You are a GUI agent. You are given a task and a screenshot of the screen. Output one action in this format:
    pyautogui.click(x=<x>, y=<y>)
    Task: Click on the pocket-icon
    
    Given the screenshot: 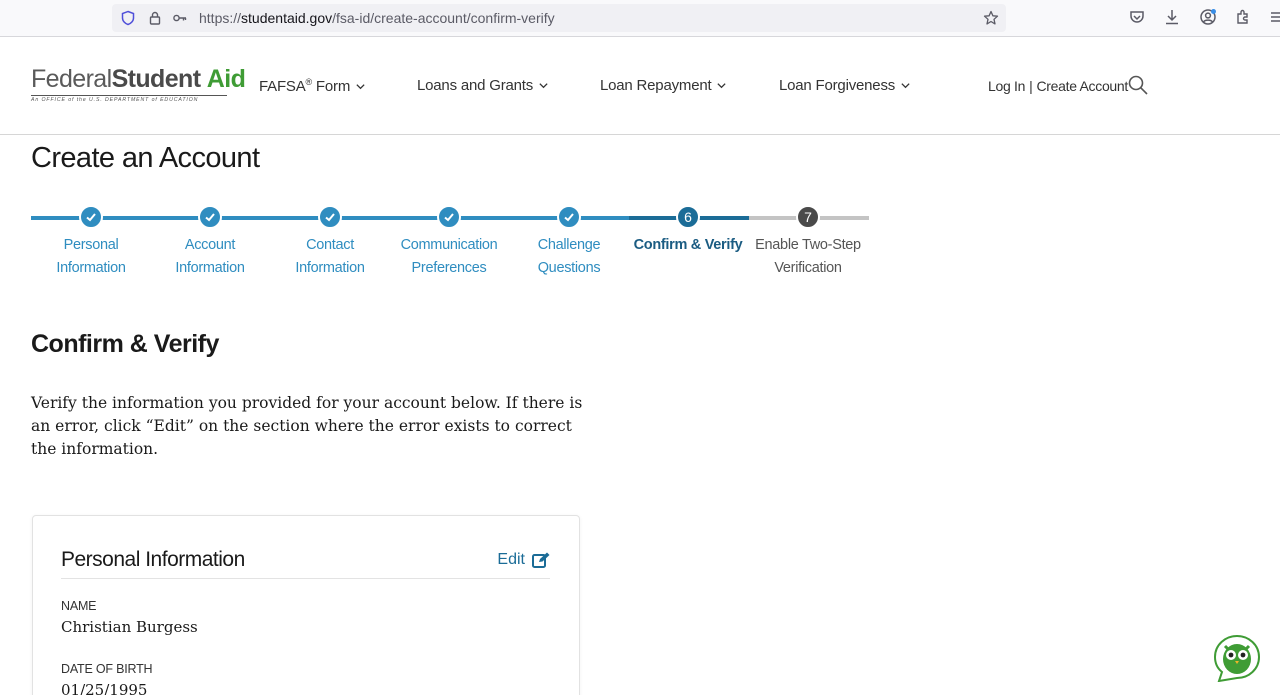 What is the action you would take?
    pyautogui.click(x=1137, y=17)
    